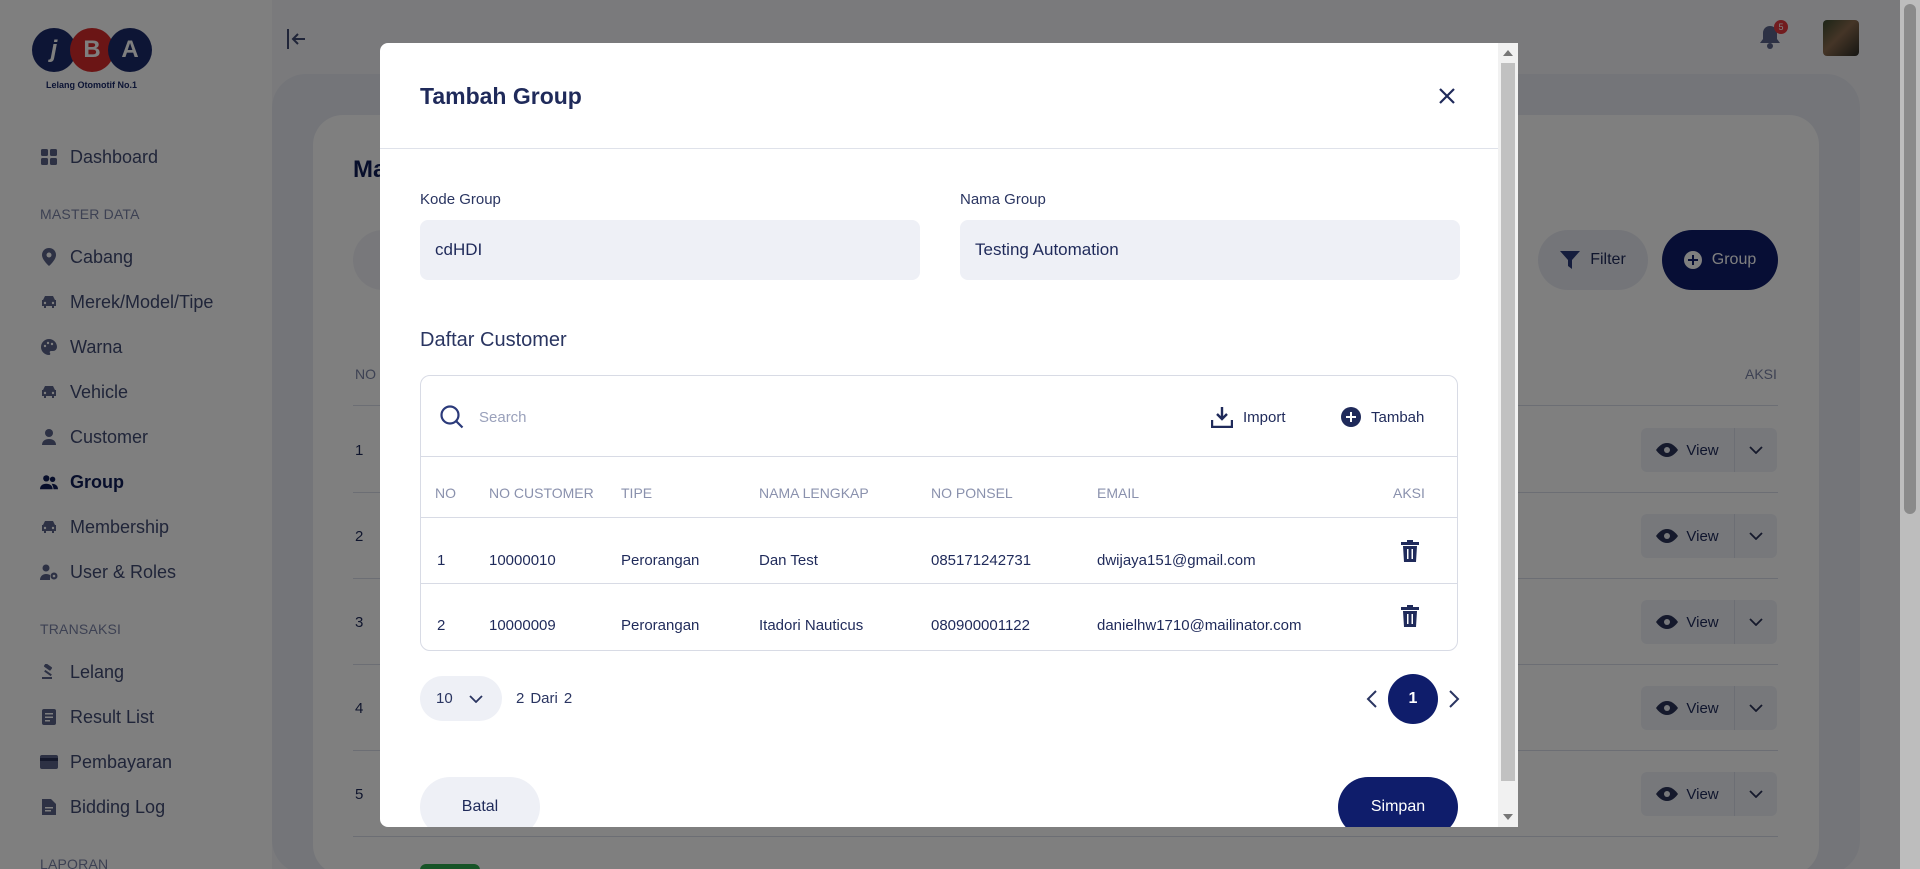 The image size is (1920, 869). I want to click on column-header-no-ponsel: NO PONSEL, so click(972, 493).